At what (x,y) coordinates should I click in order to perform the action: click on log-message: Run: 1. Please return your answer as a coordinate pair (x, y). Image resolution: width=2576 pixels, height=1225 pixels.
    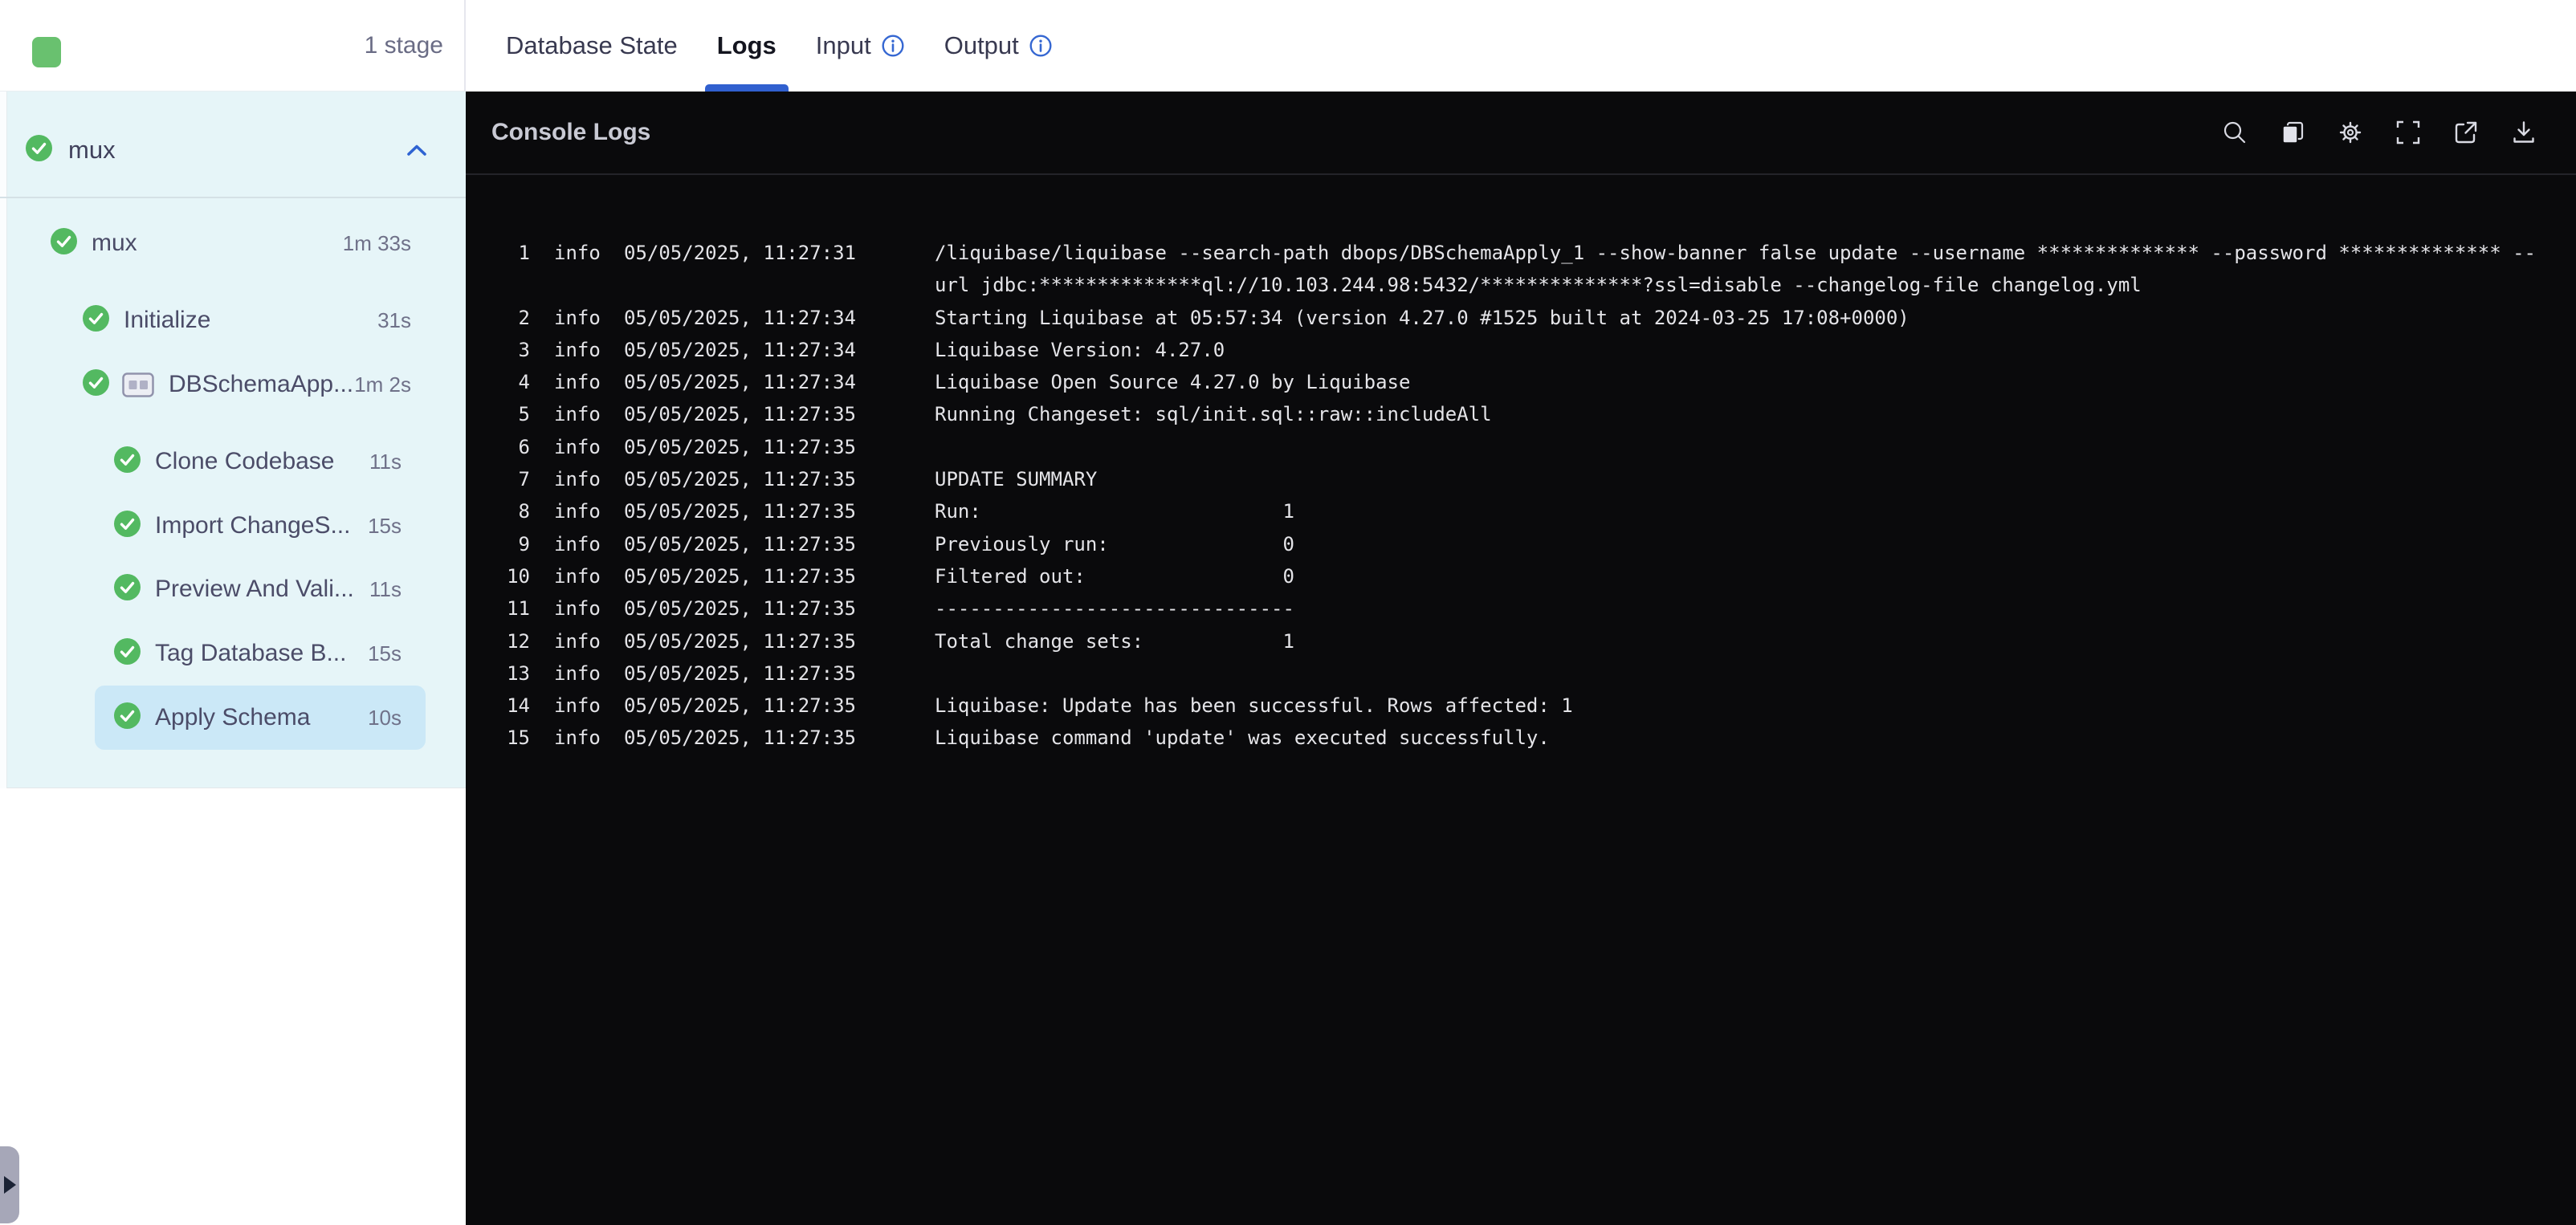
    Looking at the image, I should click on (1114, 511).